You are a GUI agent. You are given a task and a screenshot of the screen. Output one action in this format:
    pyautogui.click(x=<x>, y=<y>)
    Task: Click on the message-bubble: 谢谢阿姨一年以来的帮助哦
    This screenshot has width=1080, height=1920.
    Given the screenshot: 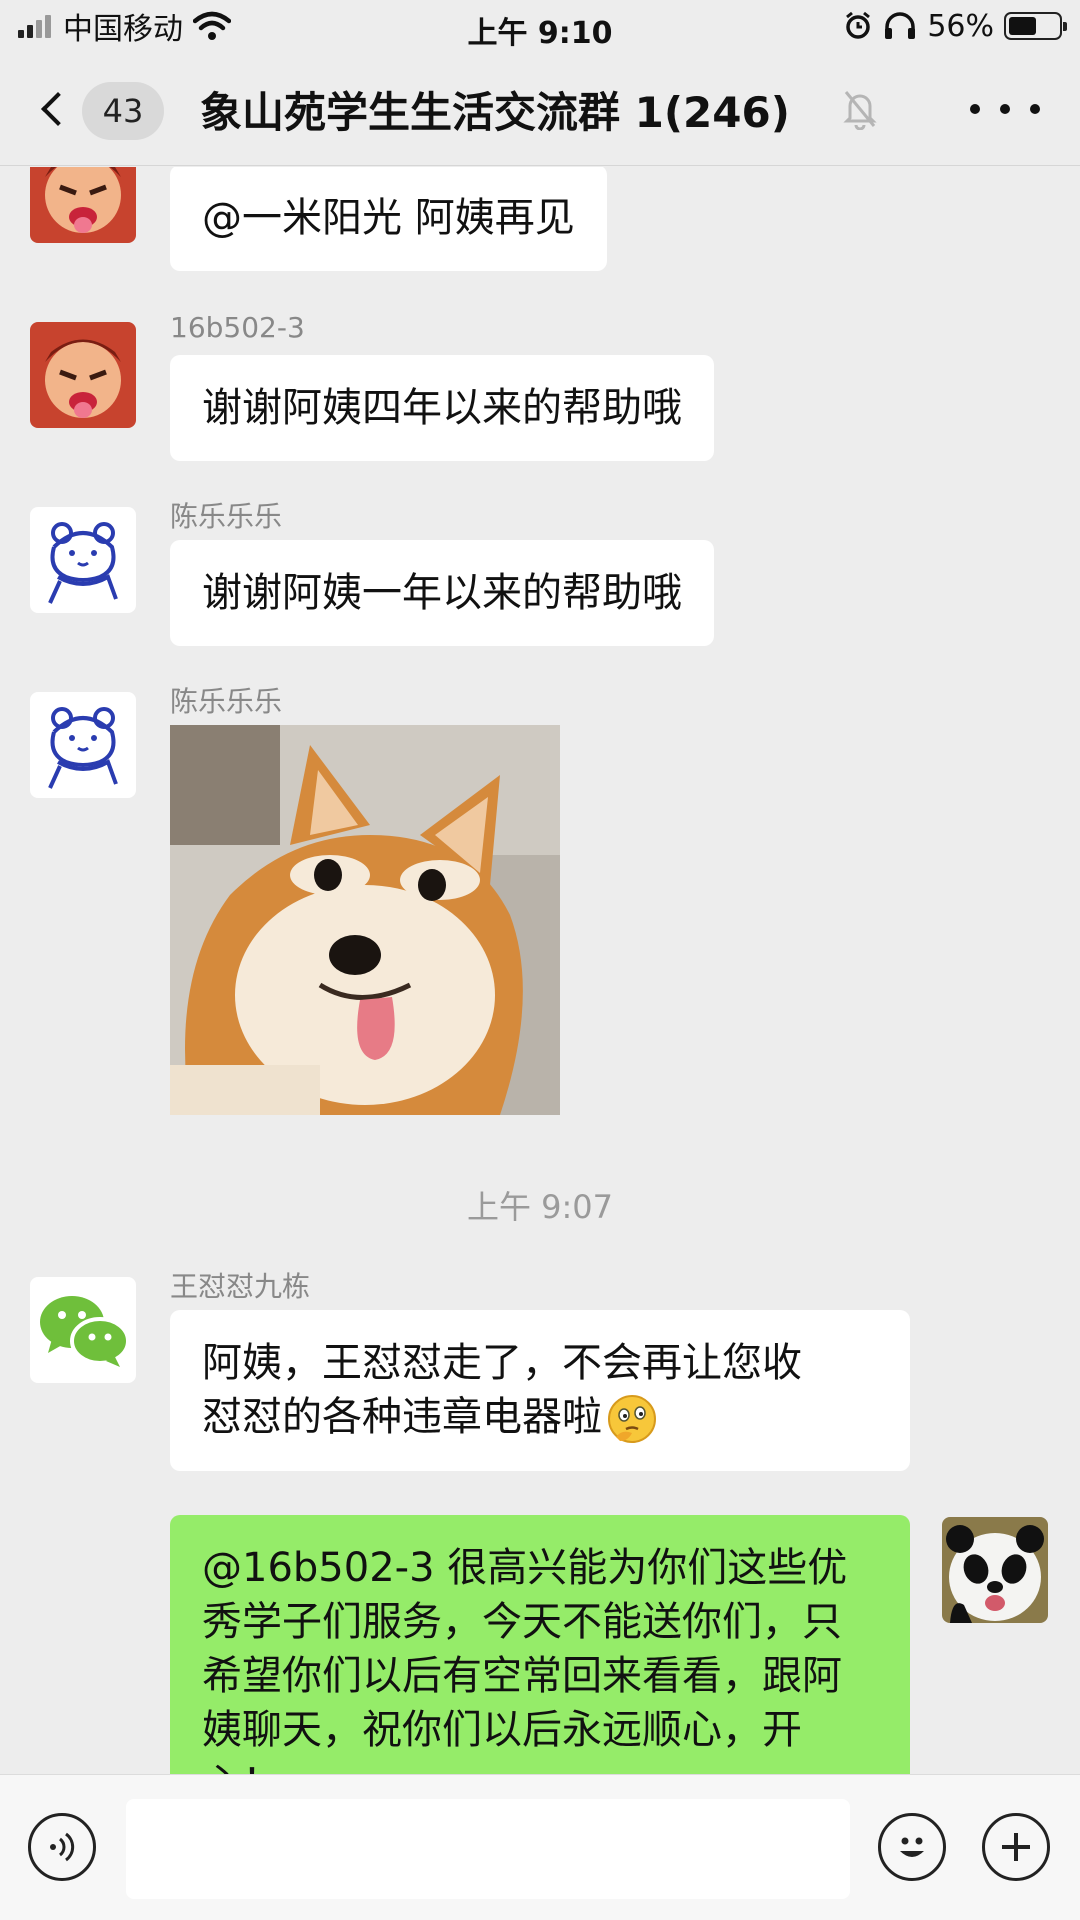 What is the action you would take?
    pyautogui.click(x=442, y=593)
    